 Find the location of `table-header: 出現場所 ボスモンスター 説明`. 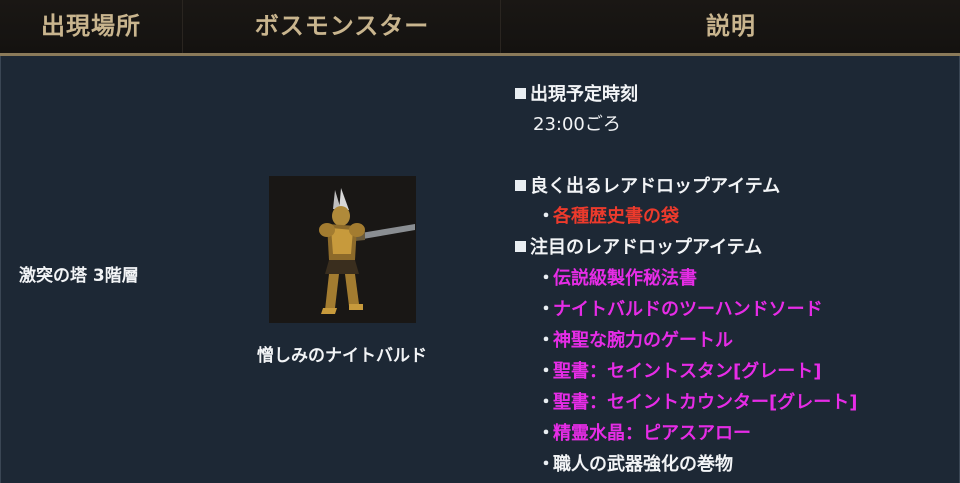

table-header: 出現場所 ボスモンスター 説明 is located at coordinates (480, 28).